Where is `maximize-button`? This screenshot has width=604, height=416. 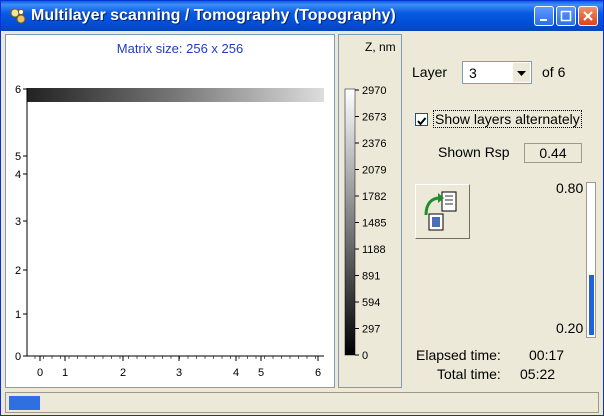
maximize-button is located at coordinates (566, 16).